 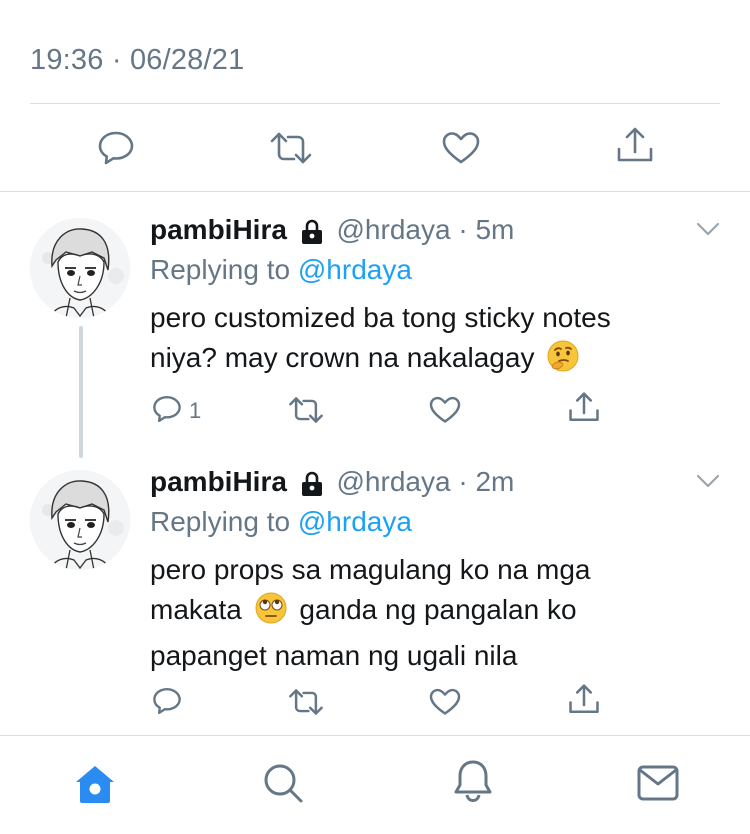 I want to click on tab-bar, so click(x=375, y=785).